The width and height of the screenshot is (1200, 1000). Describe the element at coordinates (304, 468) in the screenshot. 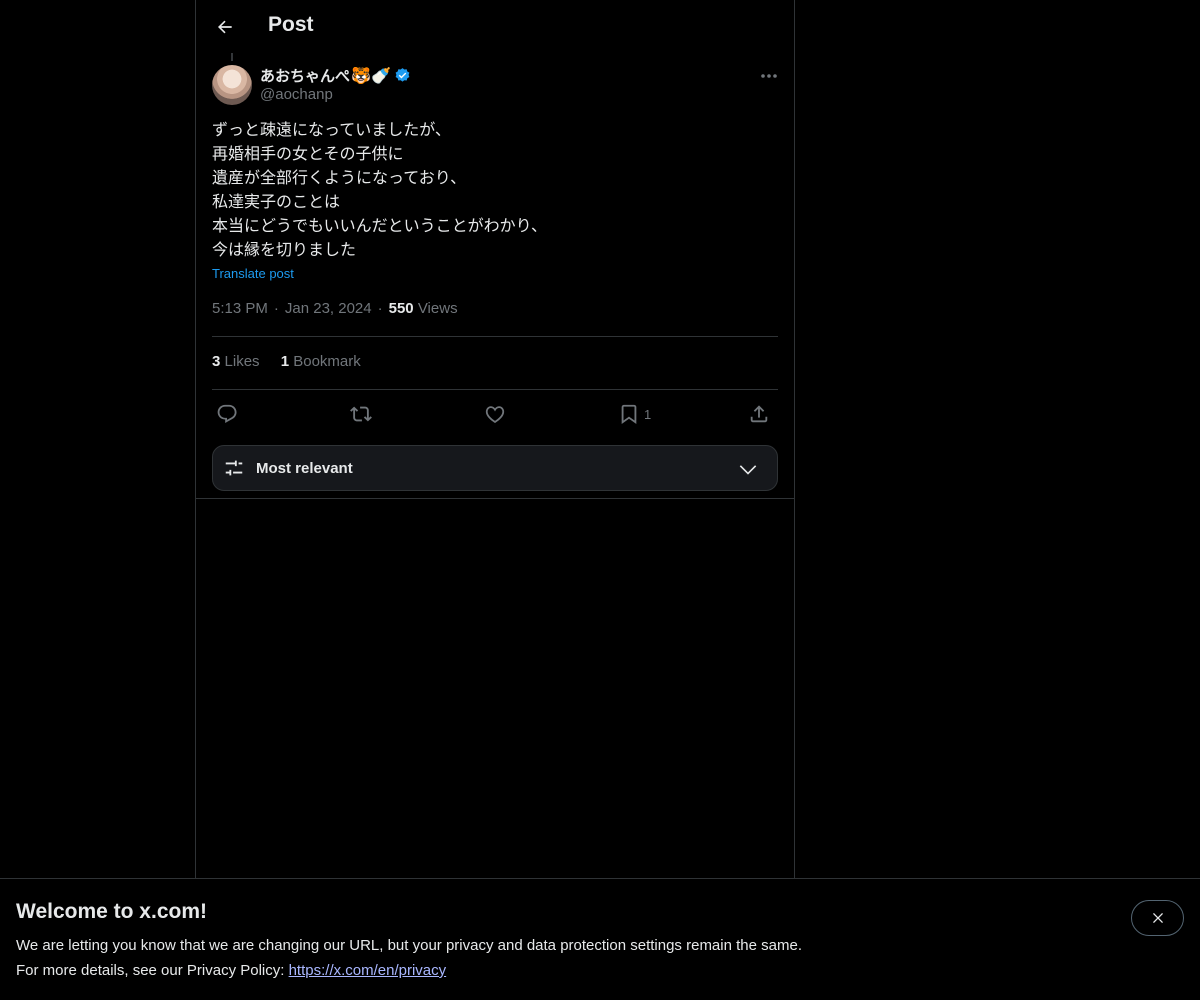

I see `sort-label: Most relevant` at that location.